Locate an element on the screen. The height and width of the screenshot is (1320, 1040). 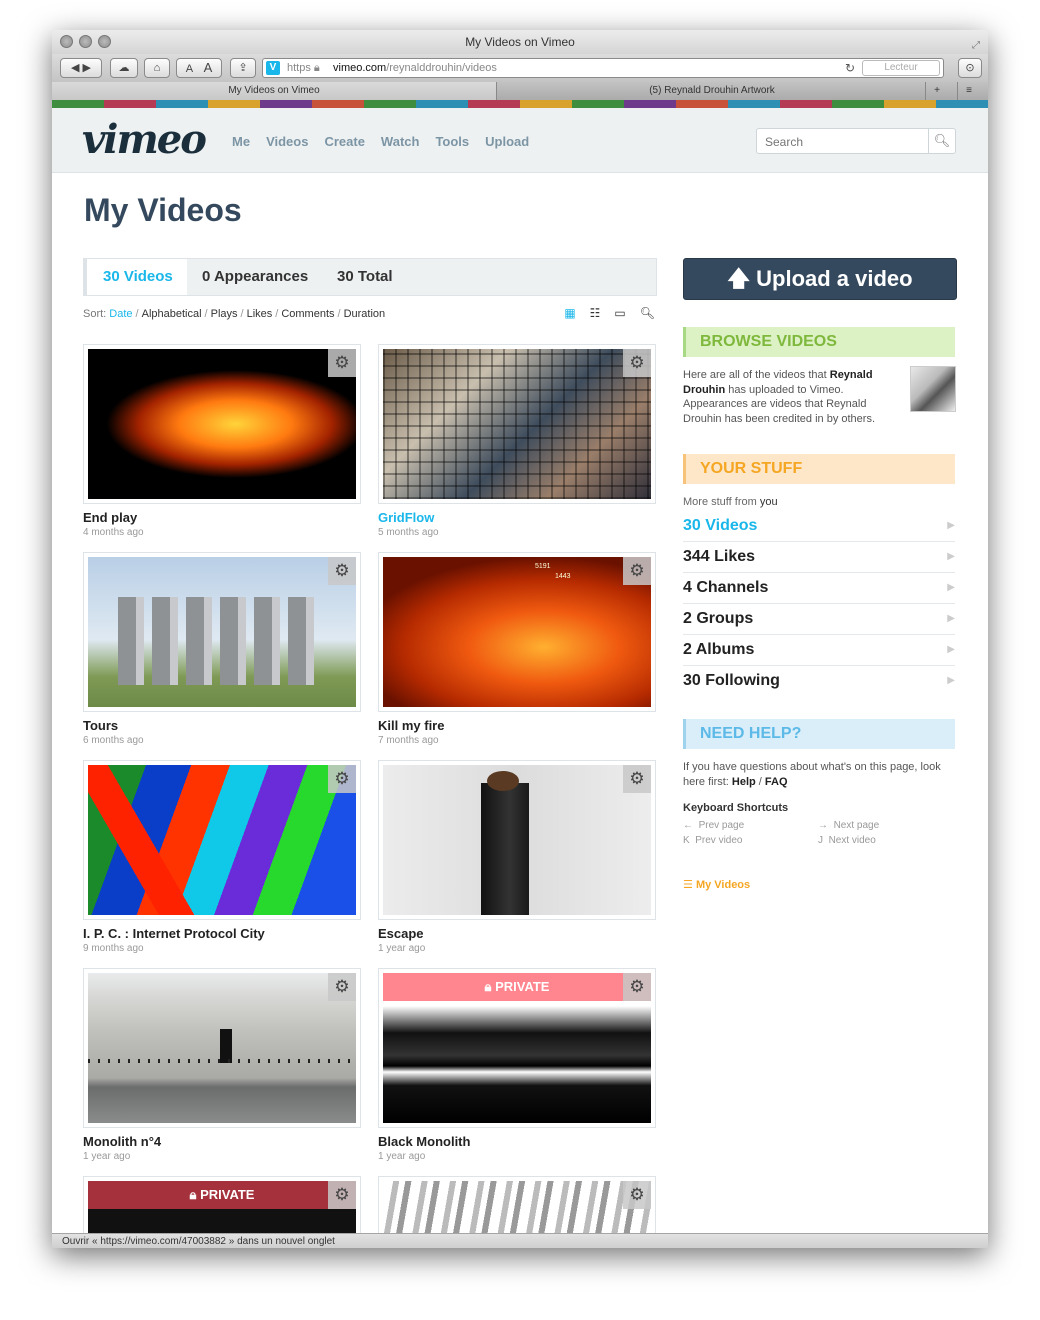
stuff-item-label: 2 Albums is located at coordinates (719, 649).